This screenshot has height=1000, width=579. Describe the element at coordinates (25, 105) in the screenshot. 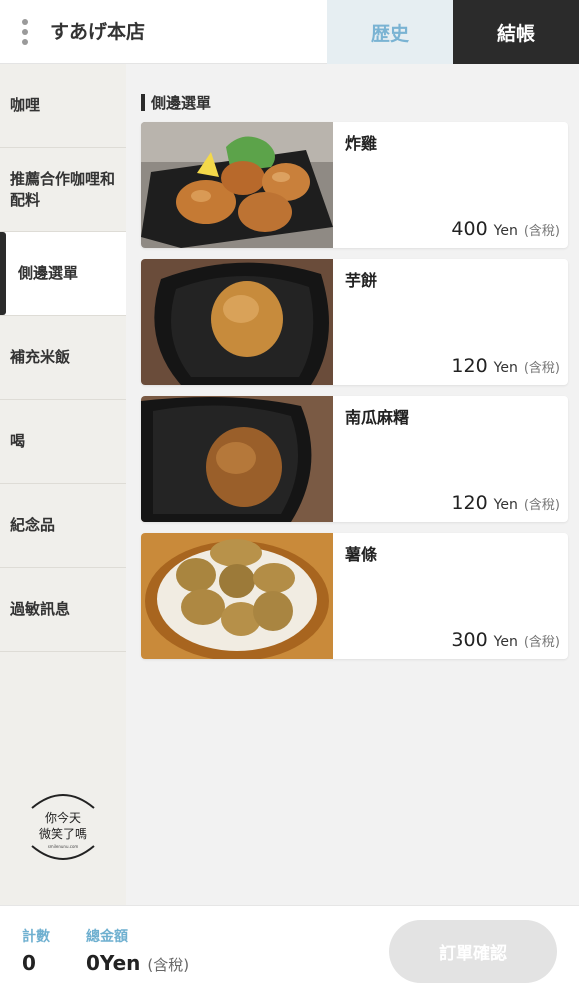

I see `sidebar-item-label: 咖哩` at that location.